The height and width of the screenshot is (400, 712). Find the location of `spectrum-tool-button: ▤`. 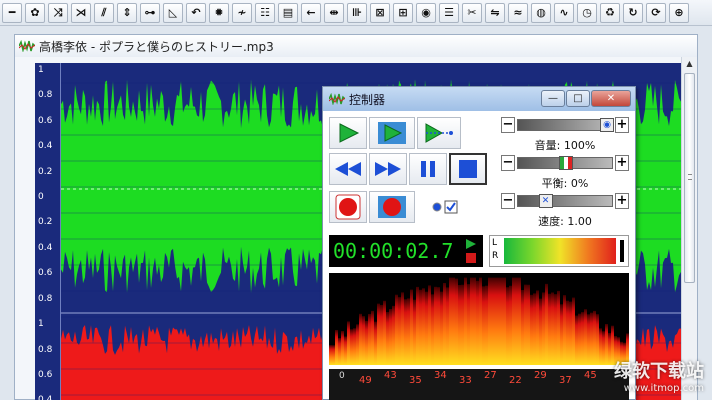

spectrum-tool-button: ▤ is located at coordinates (288, 12).